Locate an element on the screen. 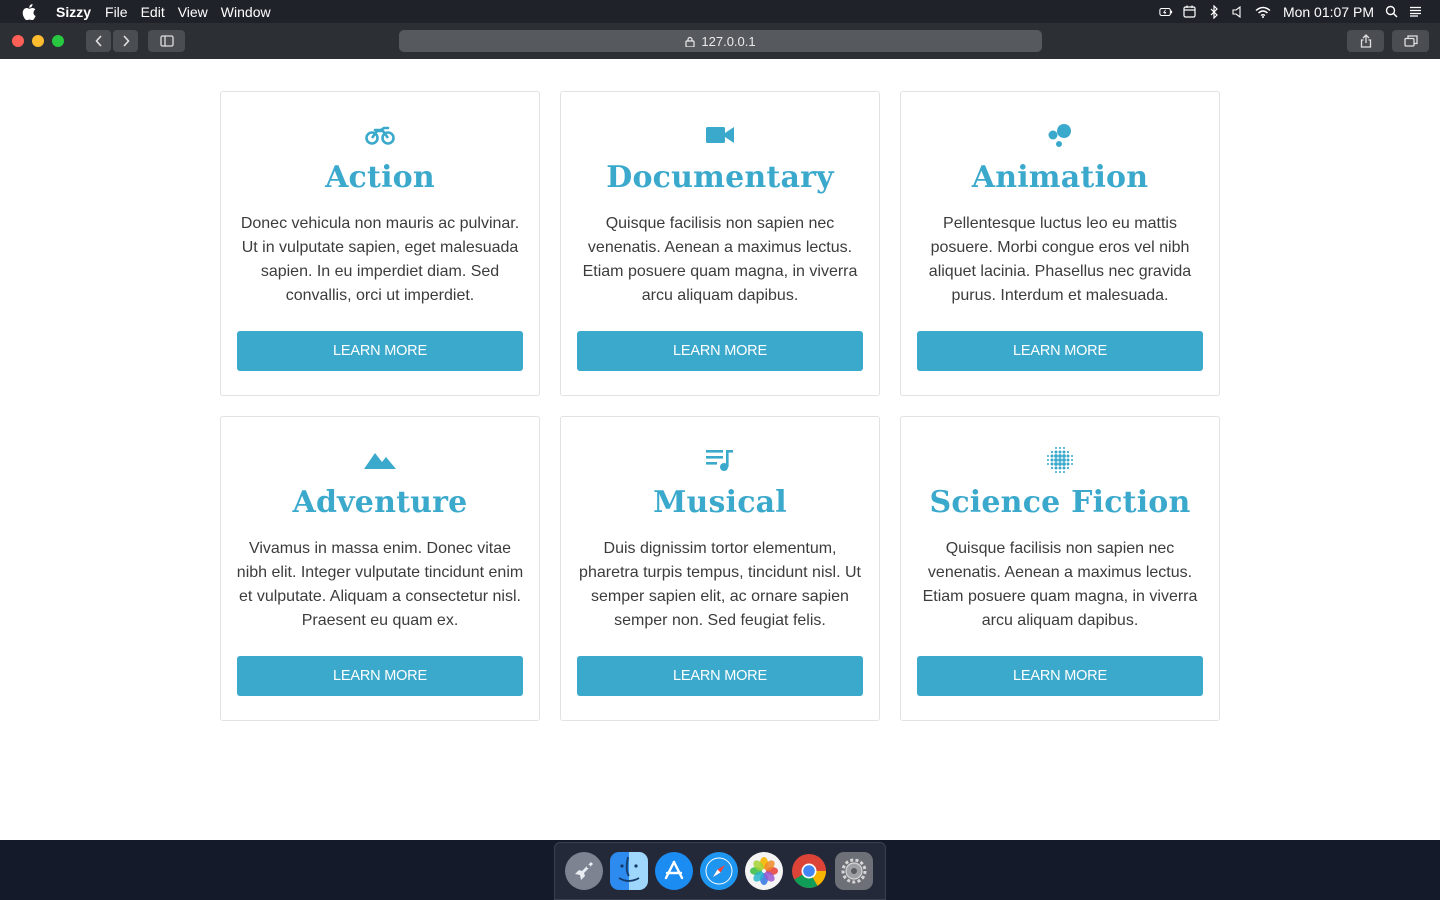  control-center-icon is located at coordinates (1415, 12).